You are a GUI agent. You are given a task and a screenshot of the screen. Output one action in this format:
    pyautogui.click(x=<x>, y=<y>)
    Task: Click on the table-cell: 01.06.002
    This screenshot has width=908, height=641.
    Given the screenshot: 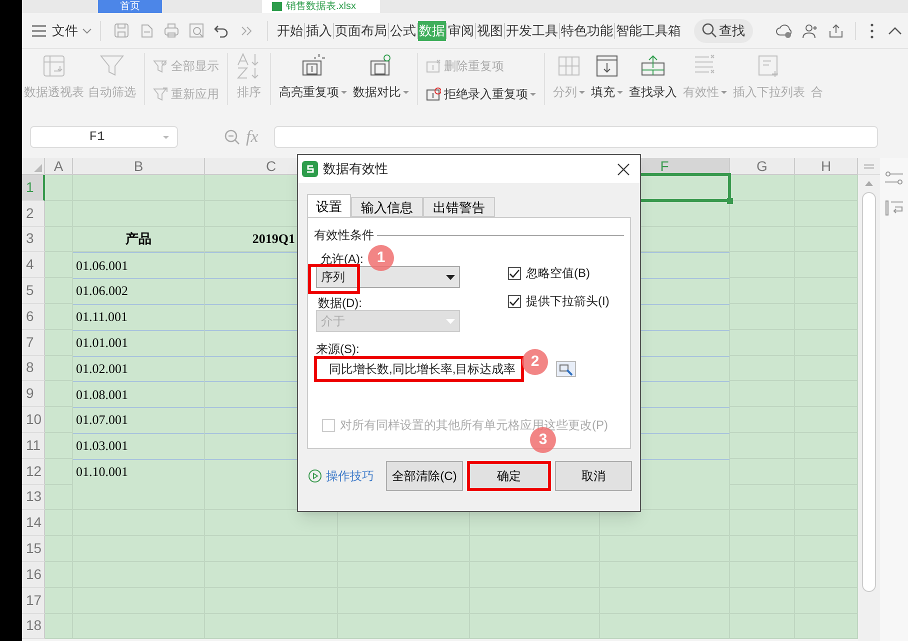 What is the action you would take?
    pyautogui.click(x=139, y=291)
    